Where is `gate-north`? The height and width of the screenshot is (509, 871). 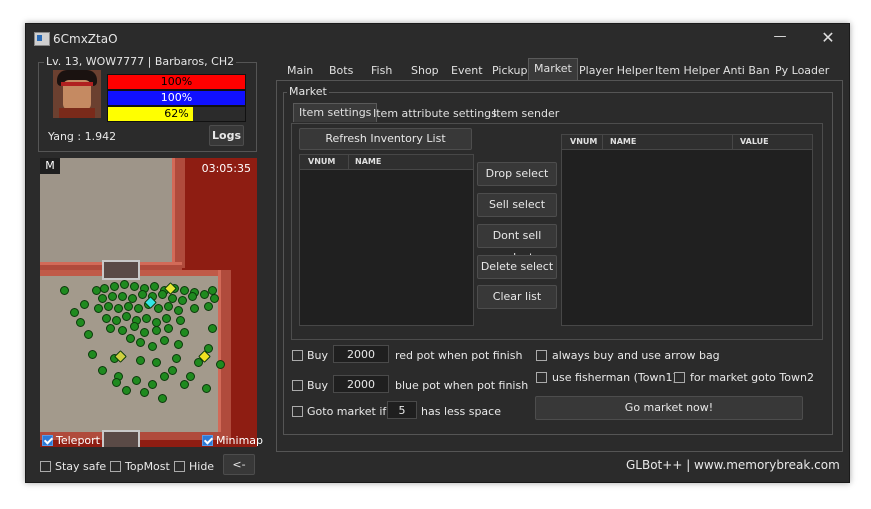
gate-north is located at coordinates (121, 270).